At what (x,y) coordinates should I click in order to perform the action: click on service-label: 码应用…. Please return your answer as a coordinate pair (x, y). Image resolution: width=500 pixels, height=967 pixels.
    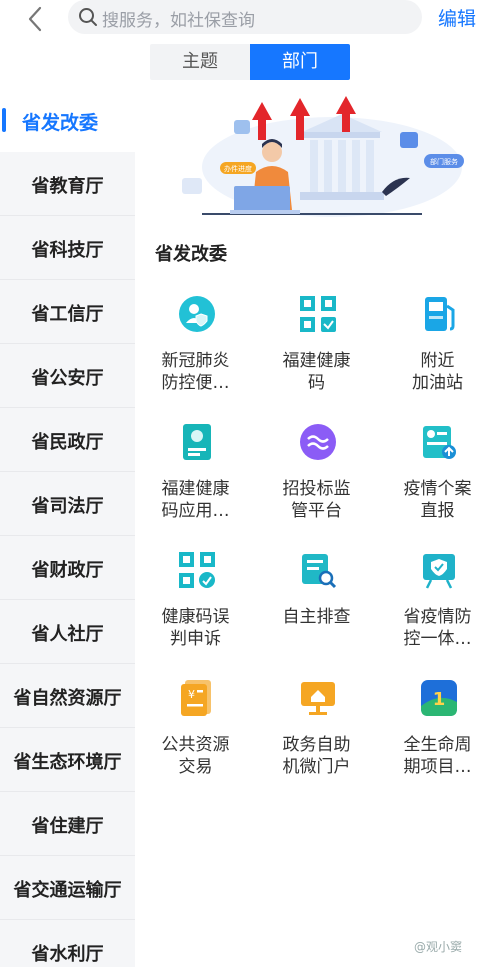
    Looking at the image, I should click on (195, 511).